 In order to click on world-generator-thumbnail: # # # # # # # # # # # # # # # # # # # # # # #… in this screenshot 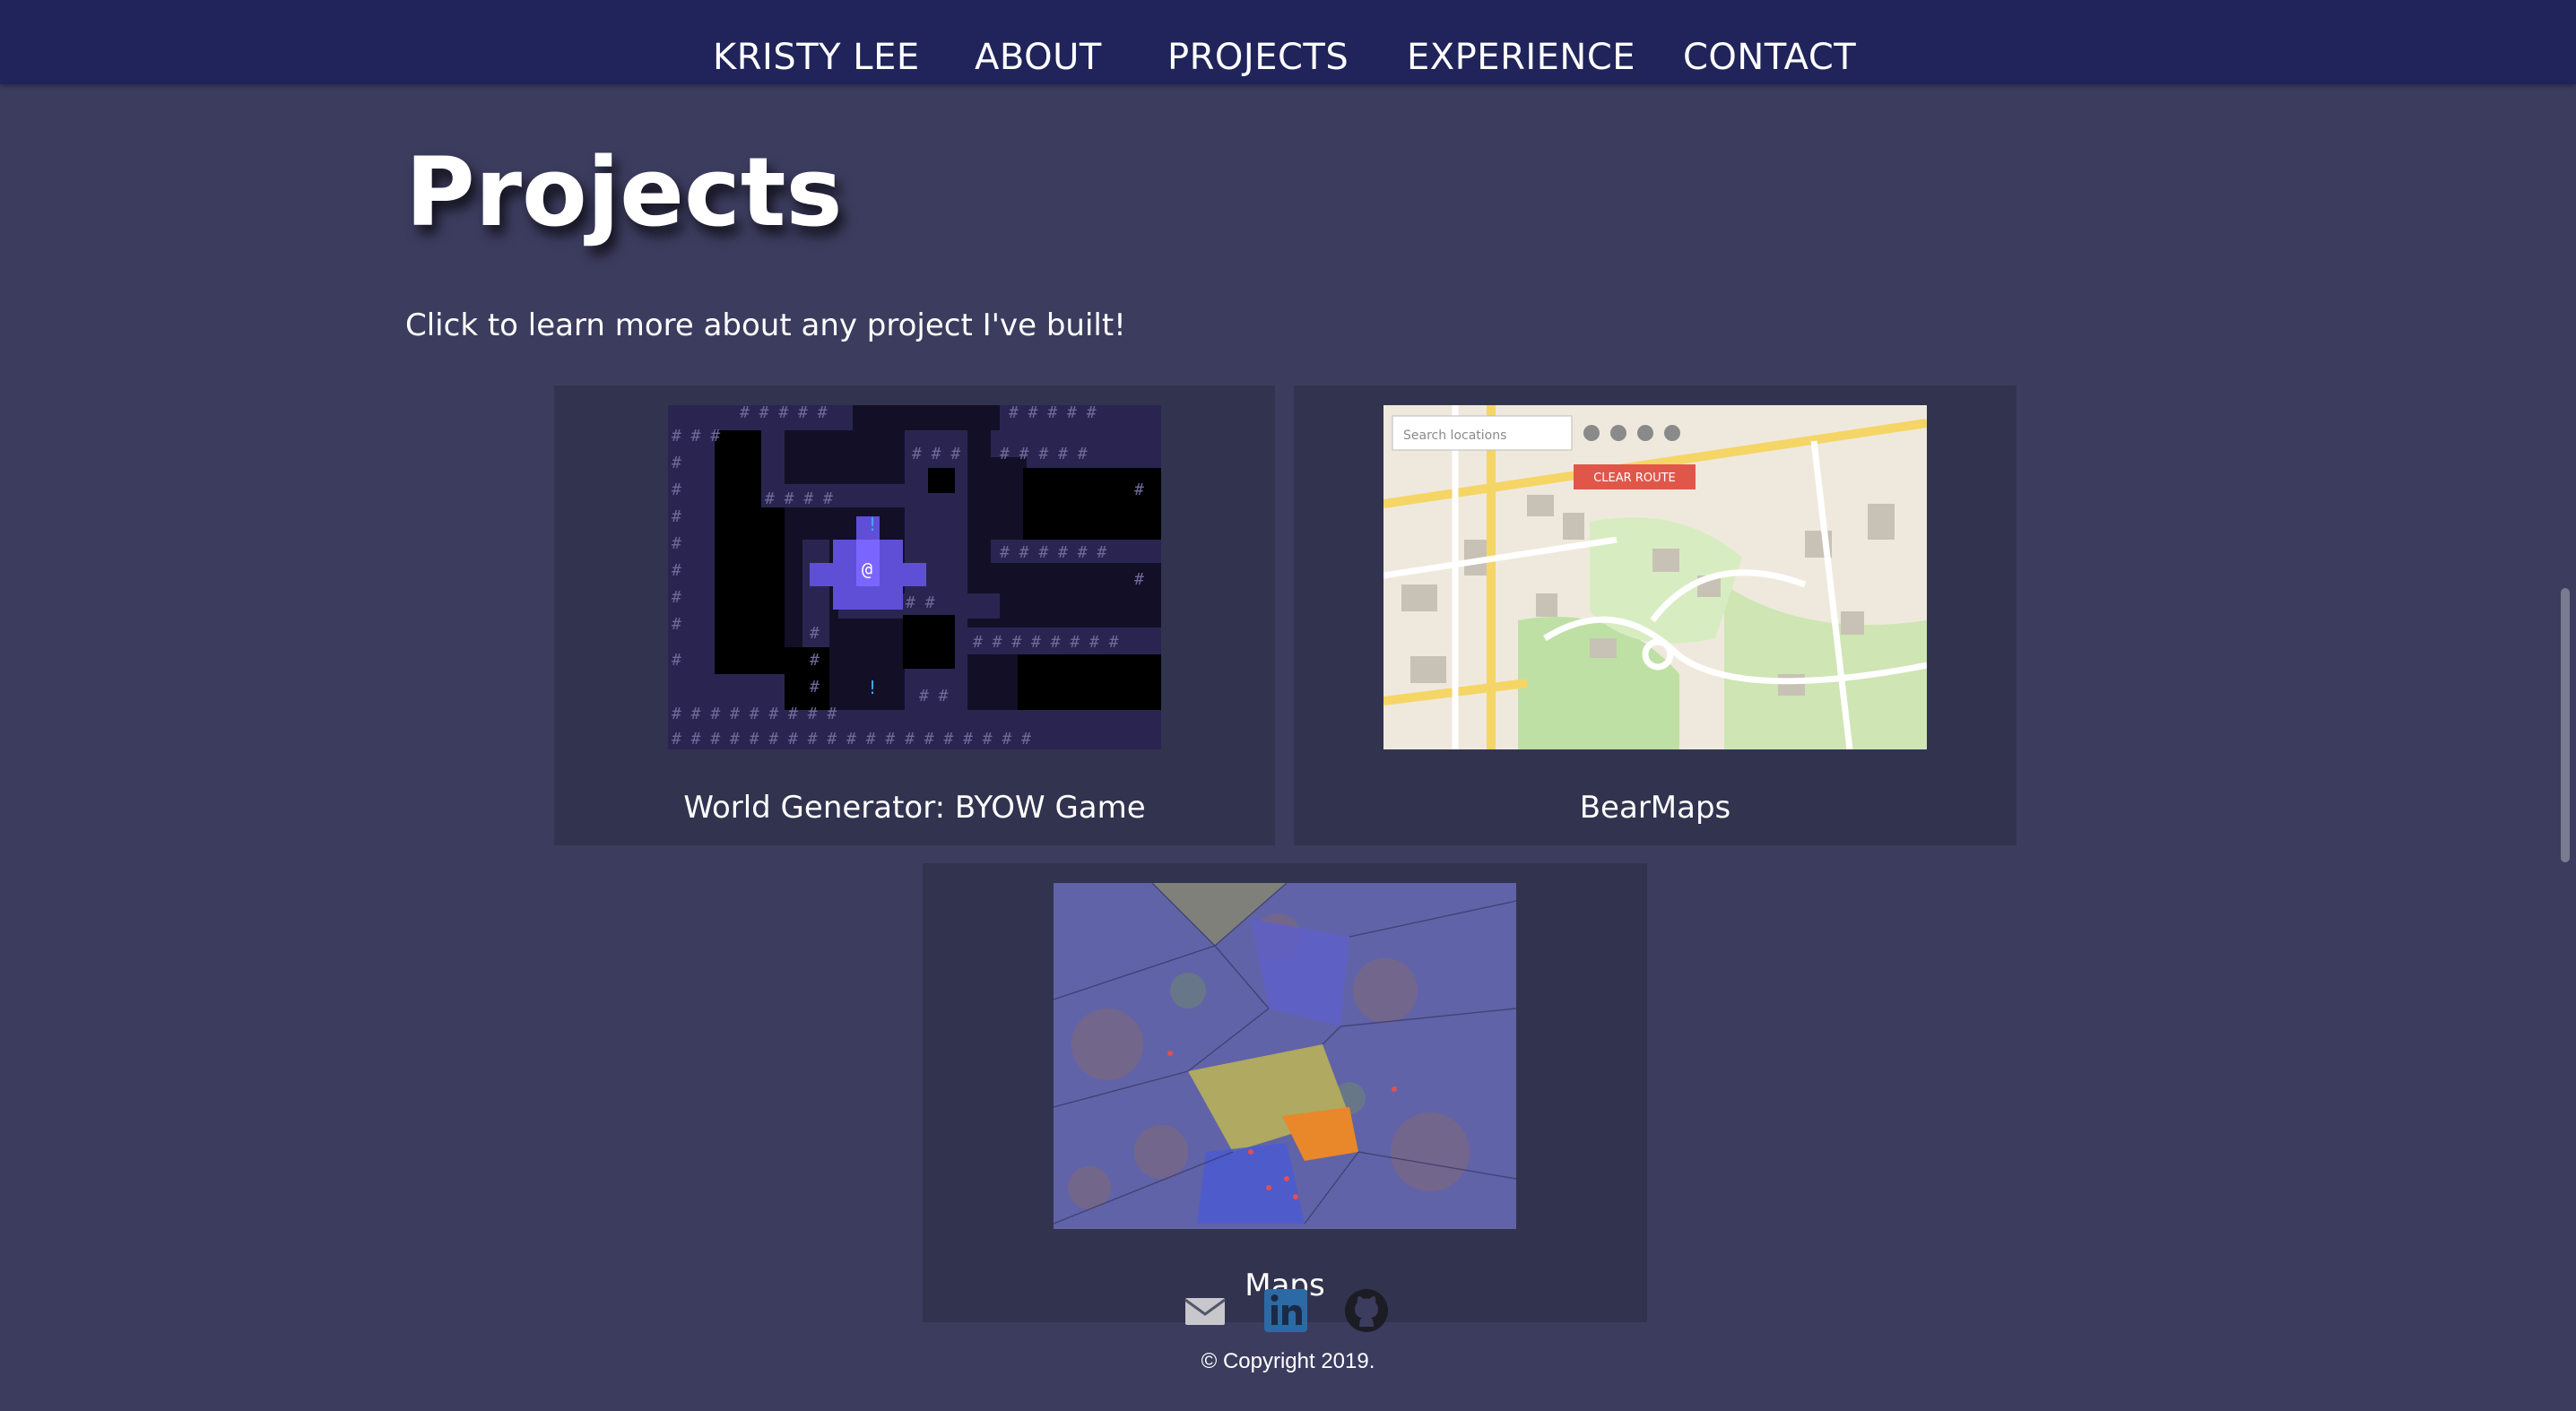, I will do `click(914, 577)`.